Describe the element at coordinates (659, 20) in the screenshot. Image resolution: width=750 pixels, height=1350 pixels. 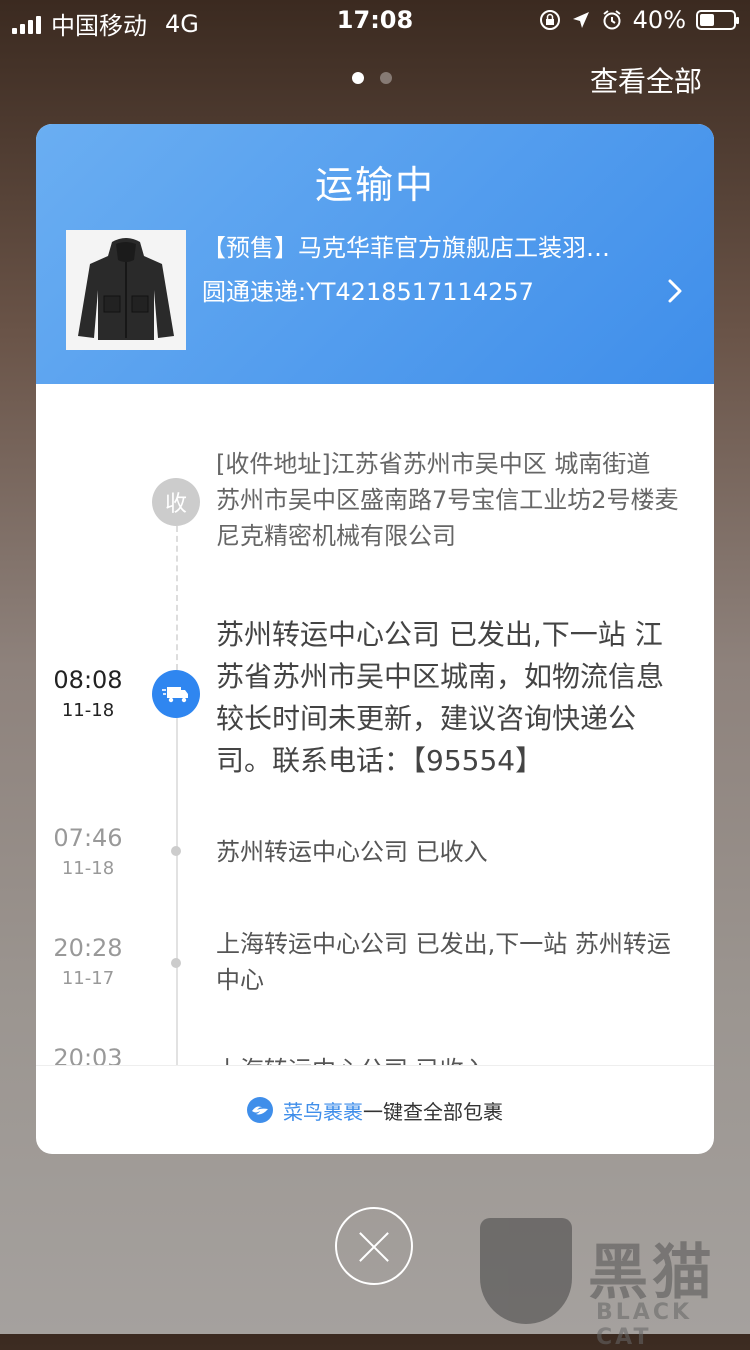
I see `battery-percent: 40%` at that location.